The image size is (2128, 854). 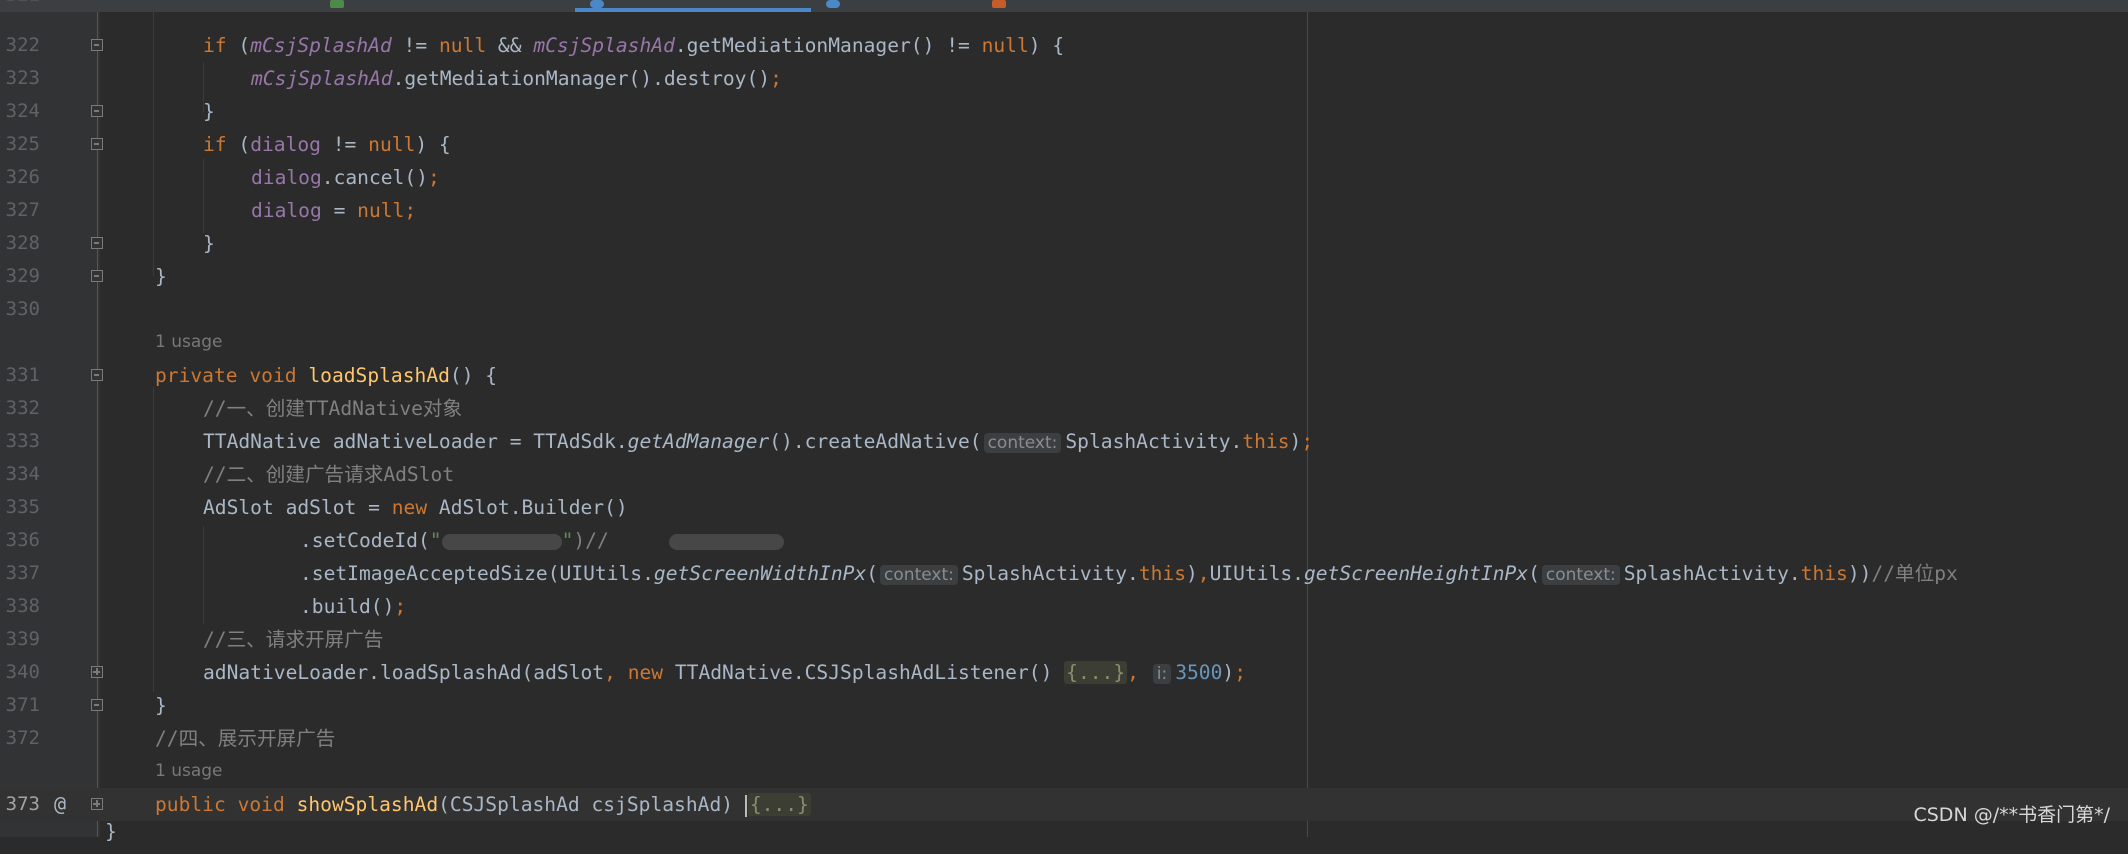 I want to click on method-name: loadSplashAd, so click(x=379, y=375).